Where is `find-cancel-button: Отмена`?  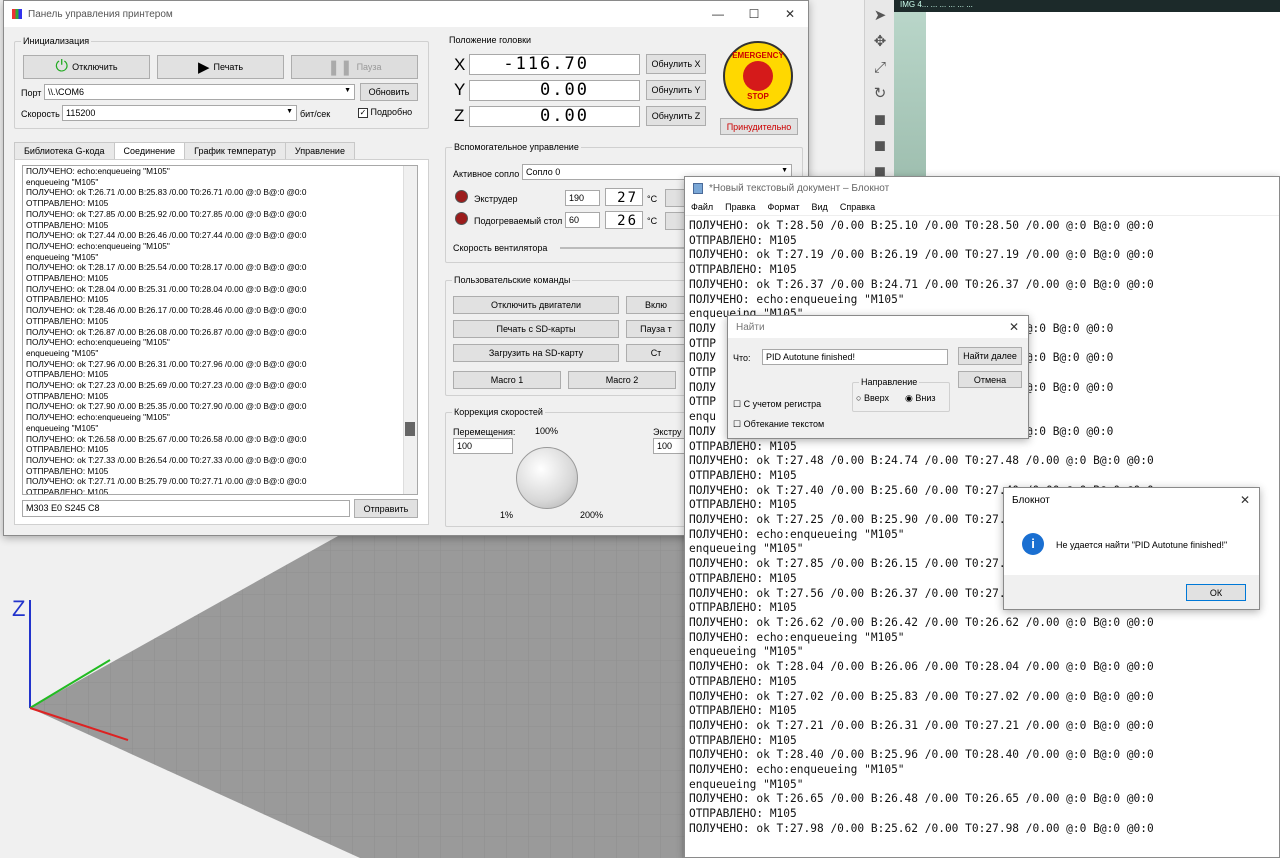
find-cancel-button: Отмена is located at coordinates (990, 379).